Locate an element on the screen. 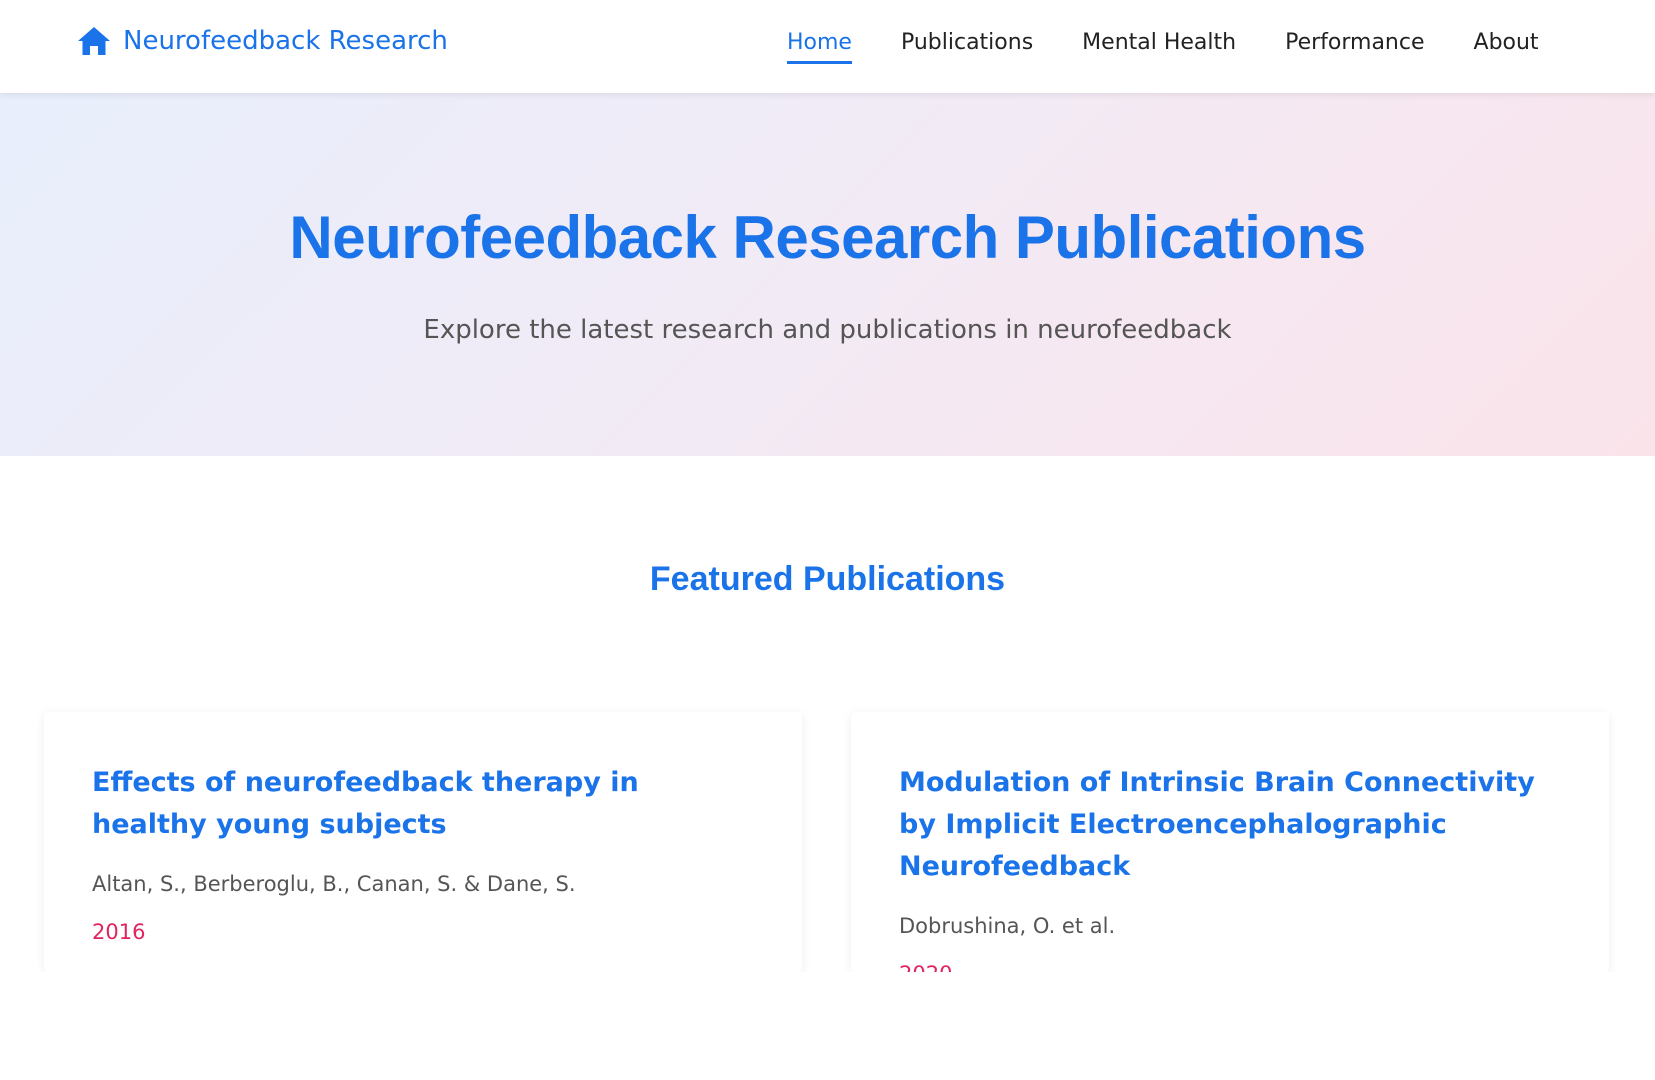 This screenshot has width=1655, height=1080. nav-publications: Publications is located at coordinates (967, 45).